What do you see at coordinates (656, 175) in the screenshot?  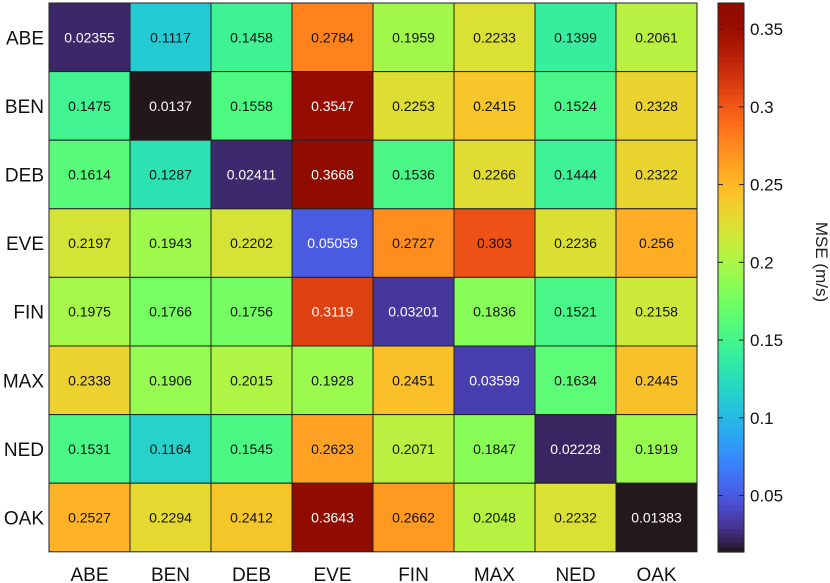 I see `cell-value-label: 0.2322` at bounding box center [656, 175].